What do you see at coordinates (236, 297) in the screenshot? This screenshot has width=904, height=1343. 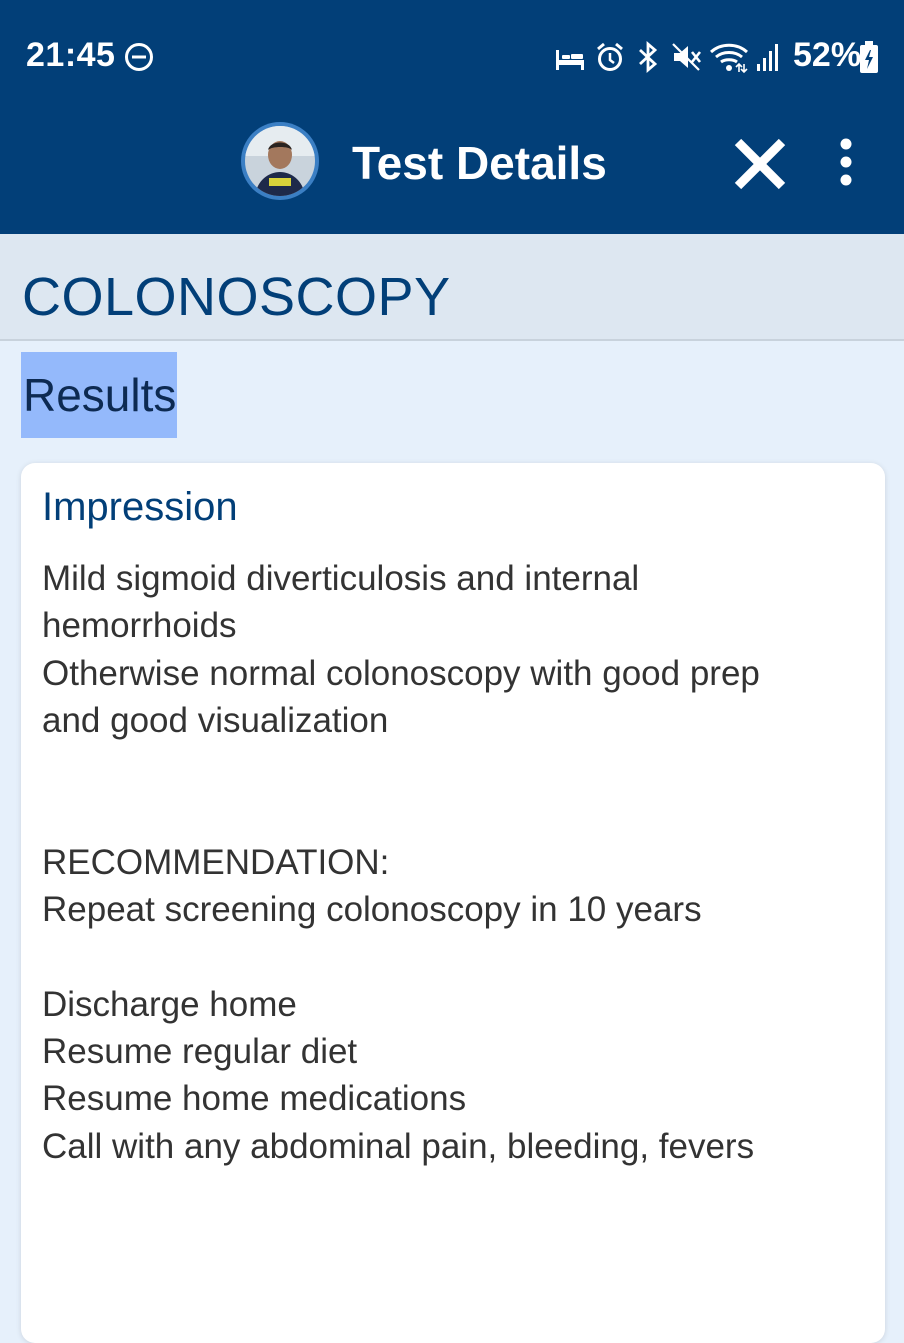 I see `test-name: COLONOSCOPY` at bounding box center [236, 297].